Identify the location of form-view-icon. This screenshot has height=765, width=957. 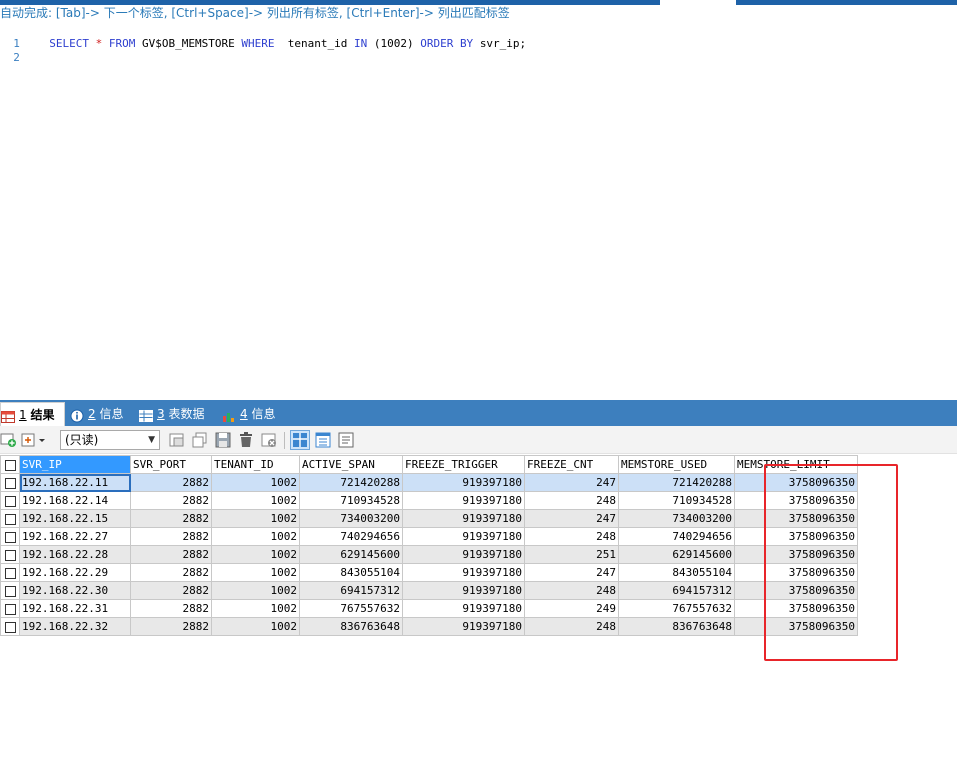
(323, 440).